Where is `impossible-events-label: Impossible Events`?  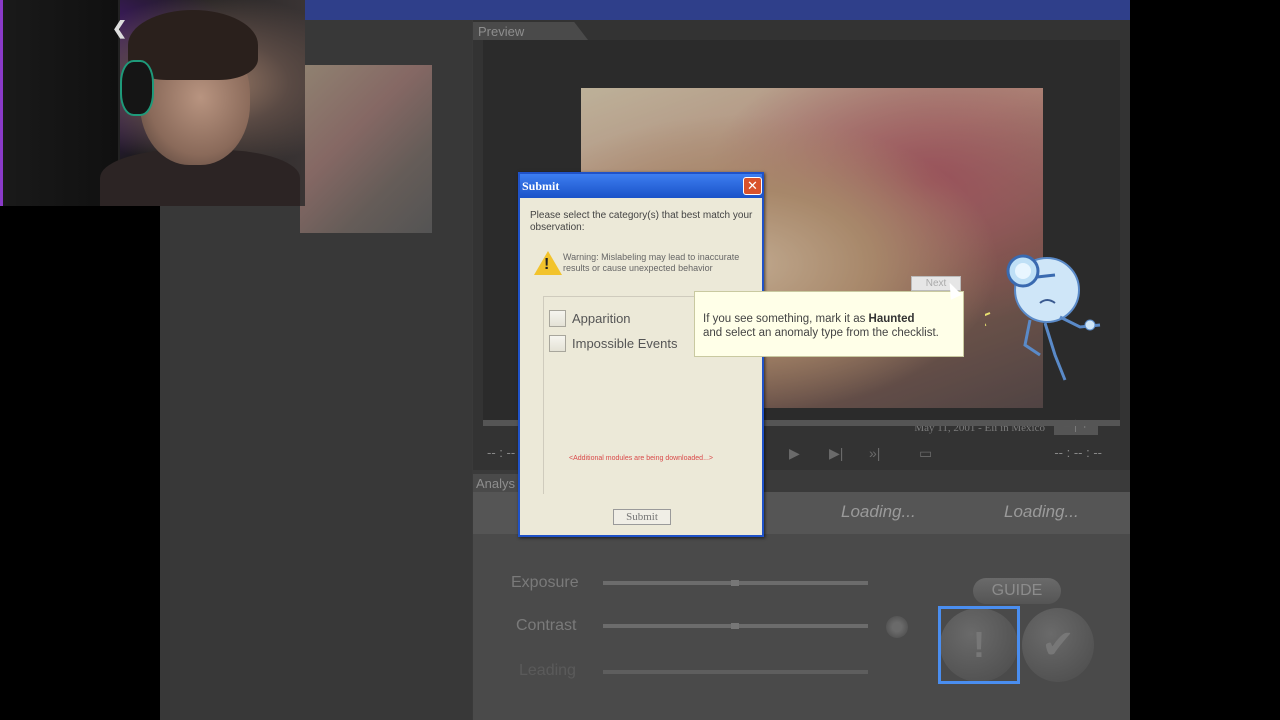
impossible-events-label: Impossible Events is located at coordinates (625, 343).